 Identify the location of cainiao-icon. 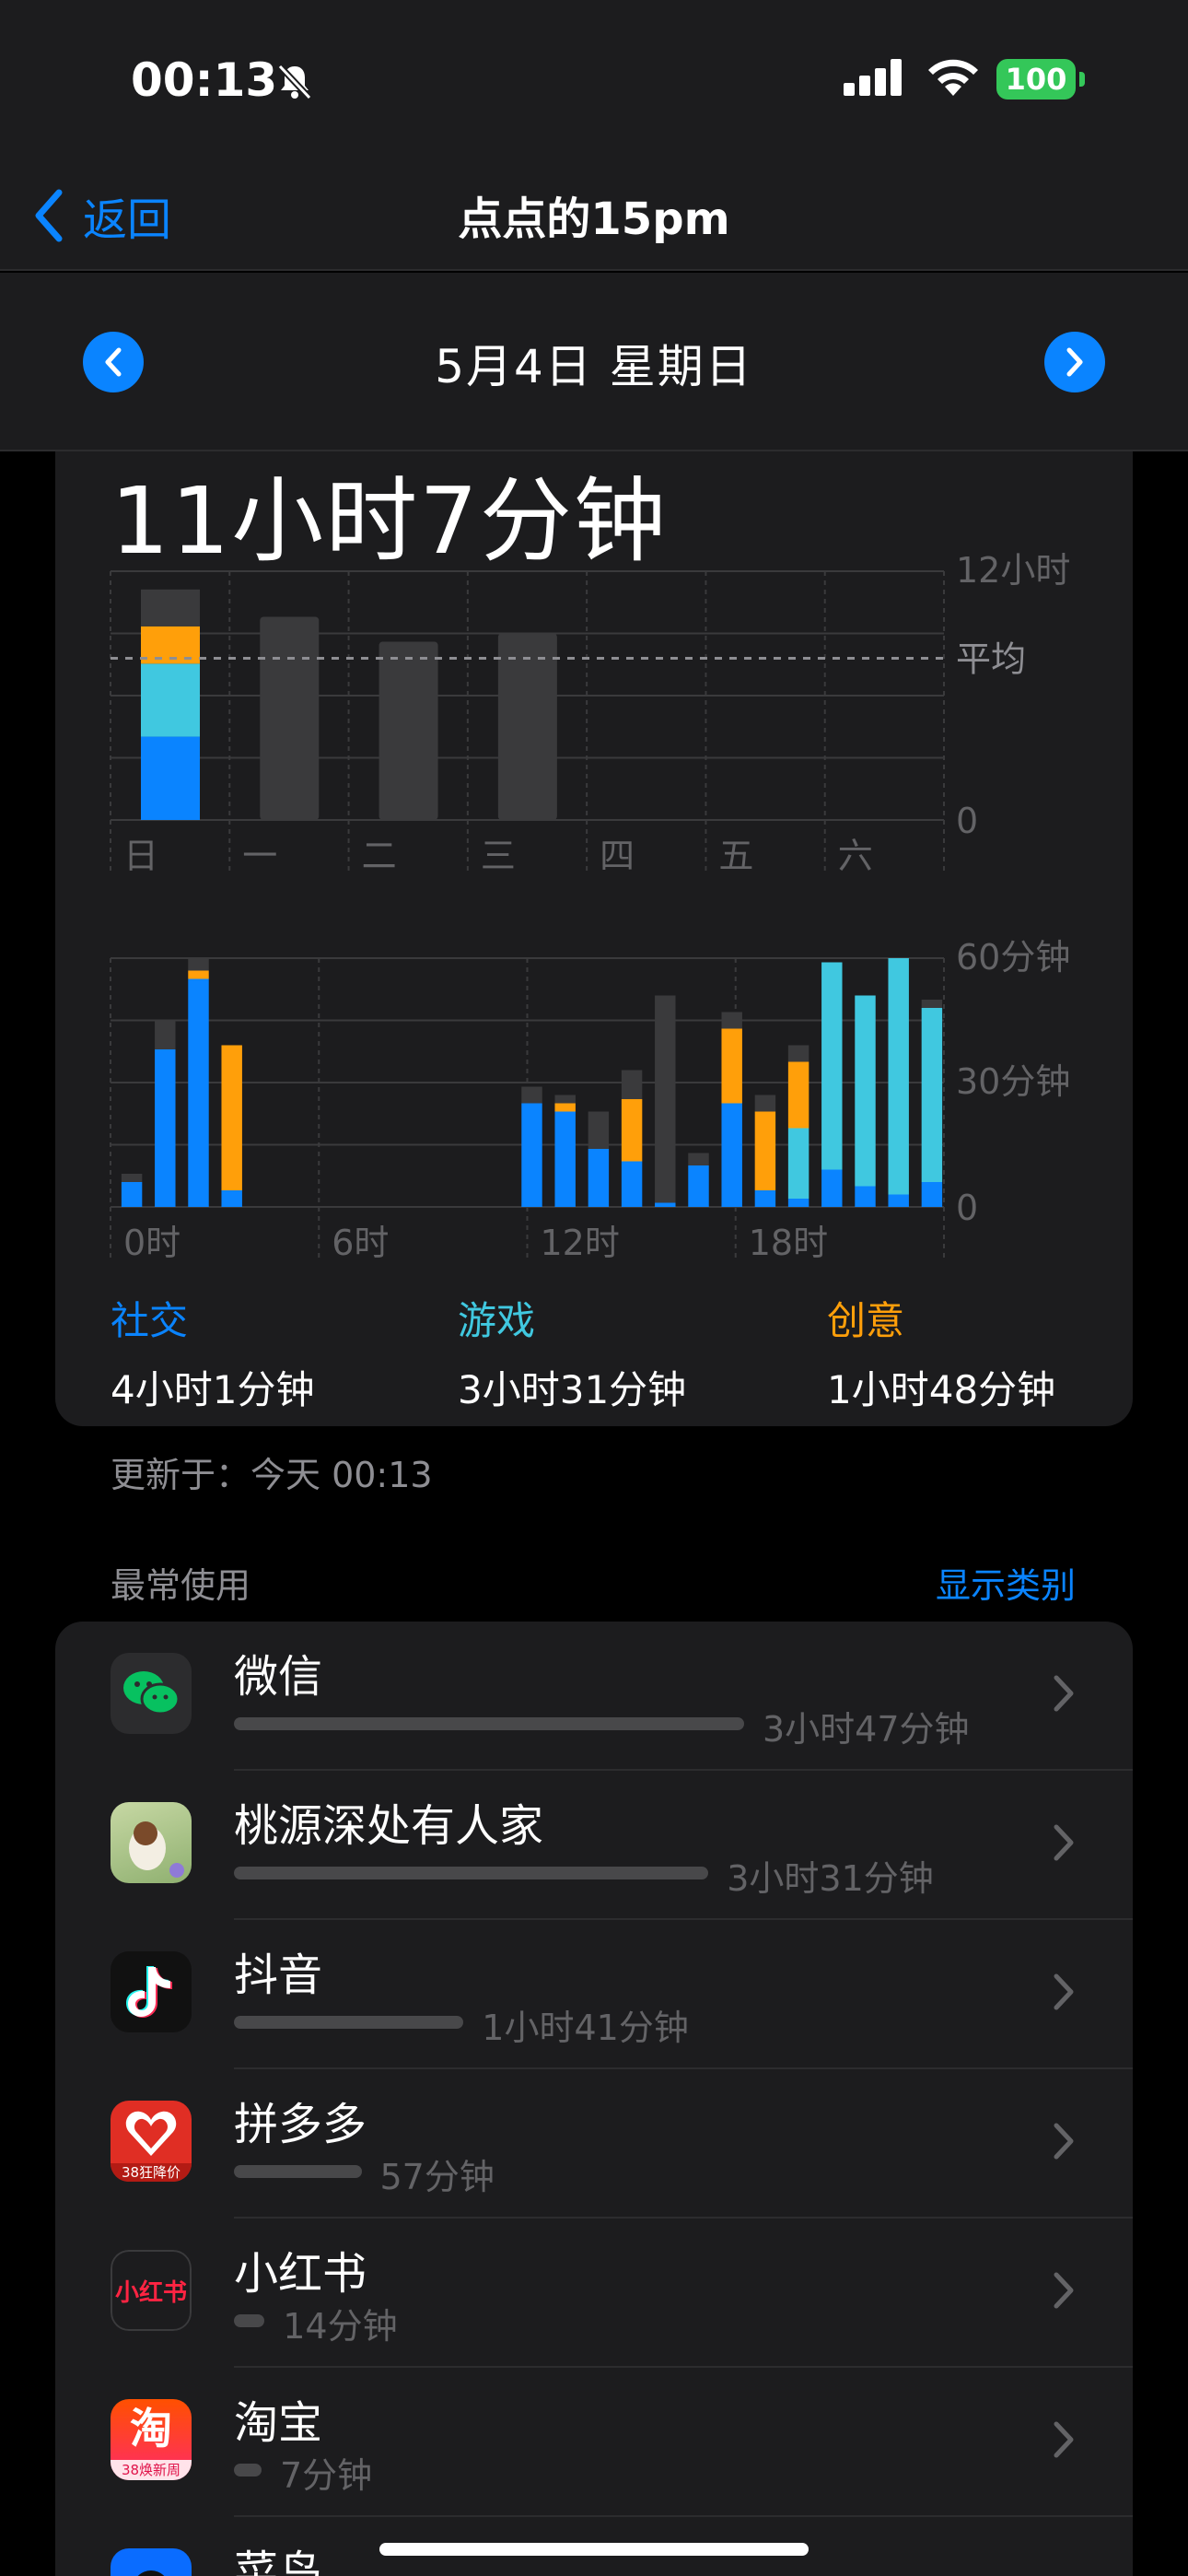
(151, 2562).